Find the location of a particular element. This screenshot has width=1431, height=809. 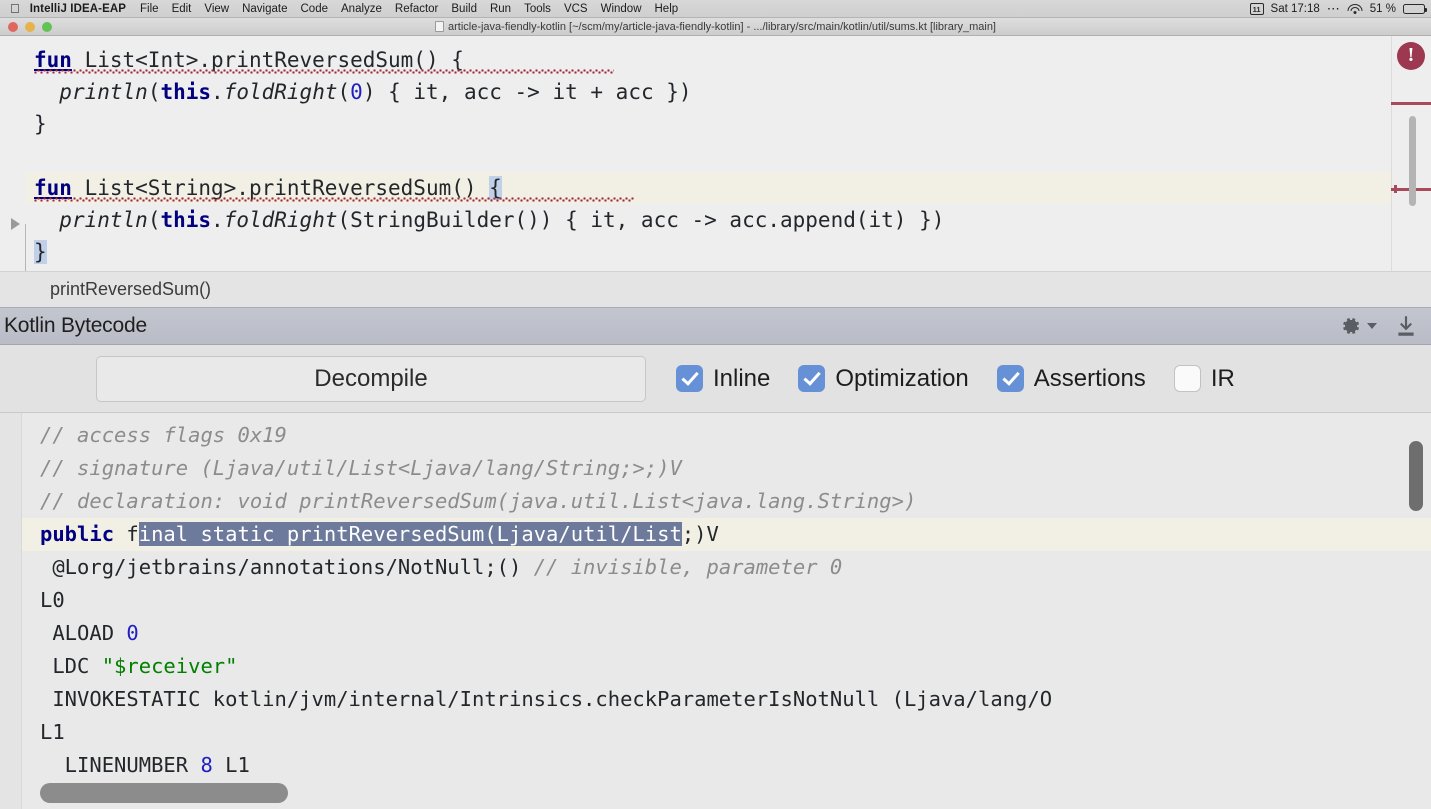

decompile-button: Decompile is located at coordinates (371, 378).